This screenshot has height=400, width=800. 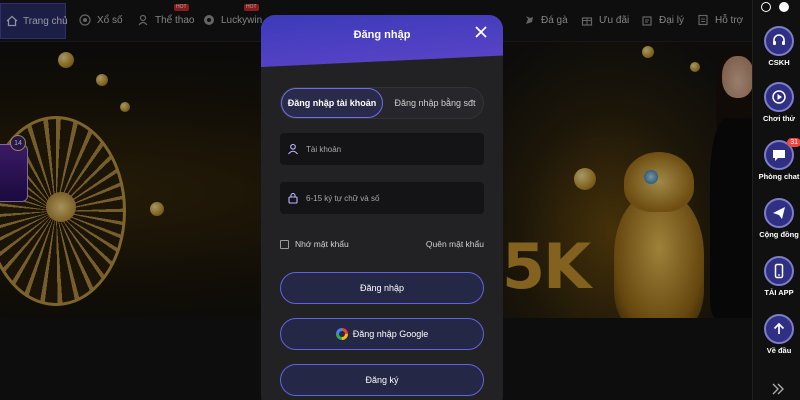 What do you see at coordinates (779, 350) in the screenshot?
I see `sidebar-label: Về đầu` at bounding box center [779, 350].